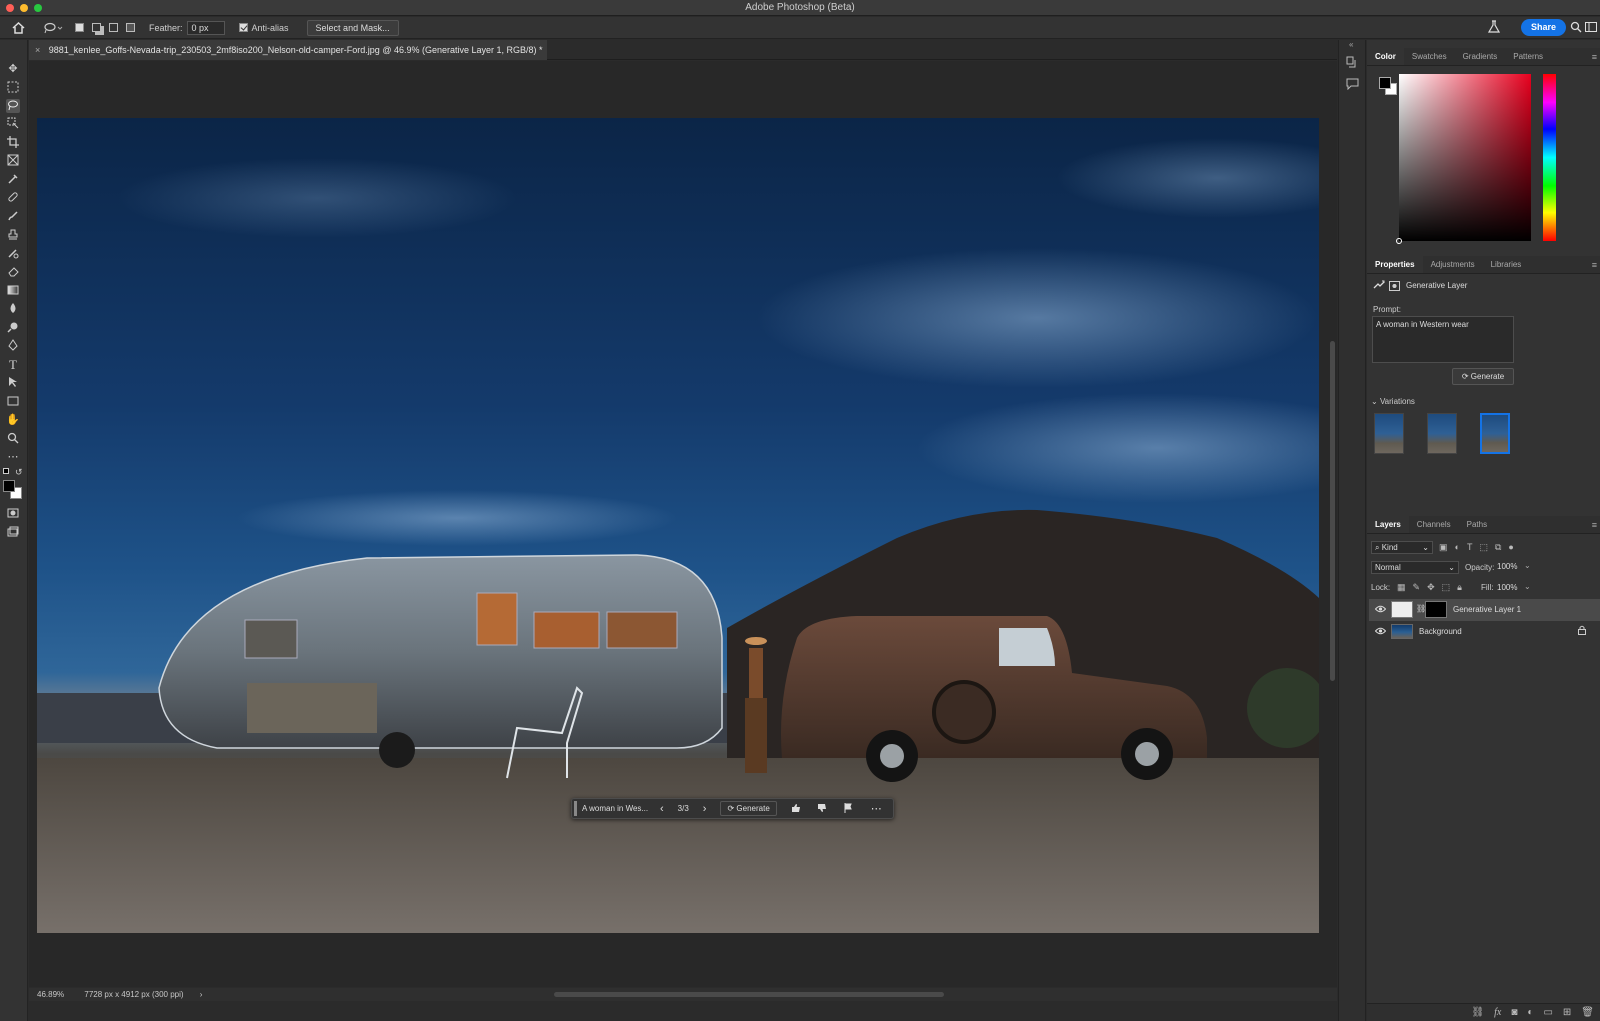  I want to click on tab-swatches: Swatches, so click(1429, 56).